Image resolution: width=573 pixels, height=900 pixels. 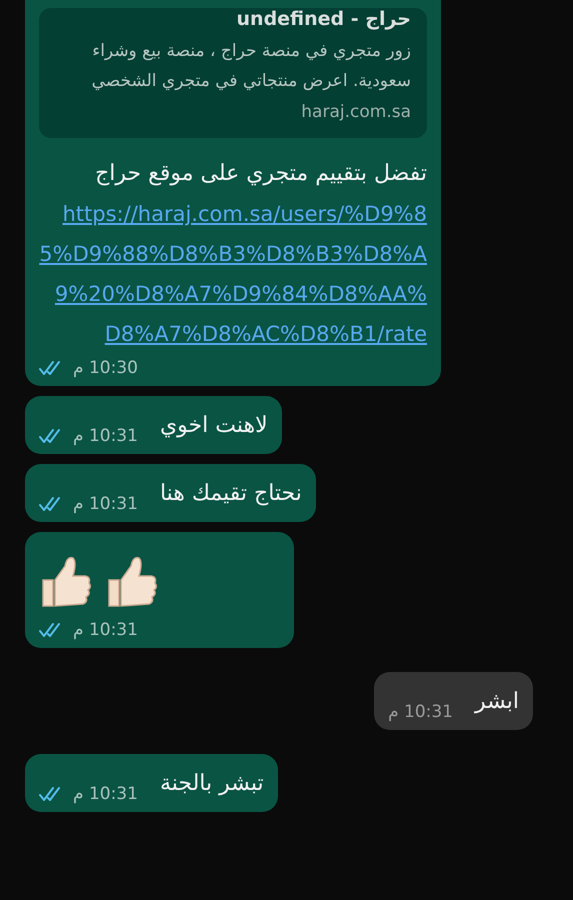 I want to click on message-text: تفضل بتقييم متجري على موقع حراج, so click(x=260, y=174).